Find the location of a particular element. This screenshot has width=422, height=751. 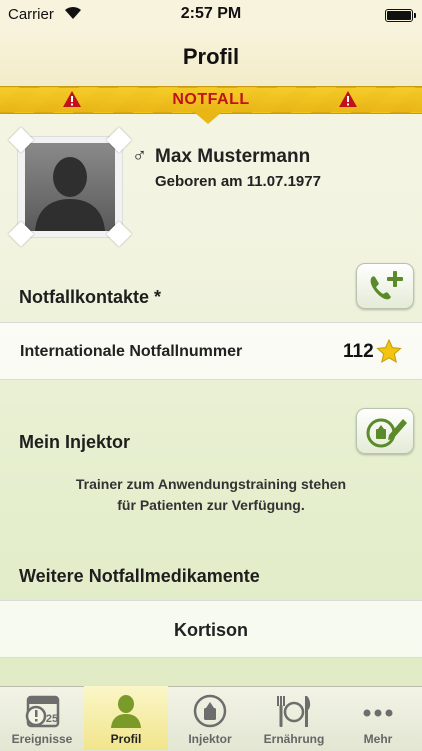

section-heading-medications: Weitere Notfallmedikamente is located at coordinates (139, 576).